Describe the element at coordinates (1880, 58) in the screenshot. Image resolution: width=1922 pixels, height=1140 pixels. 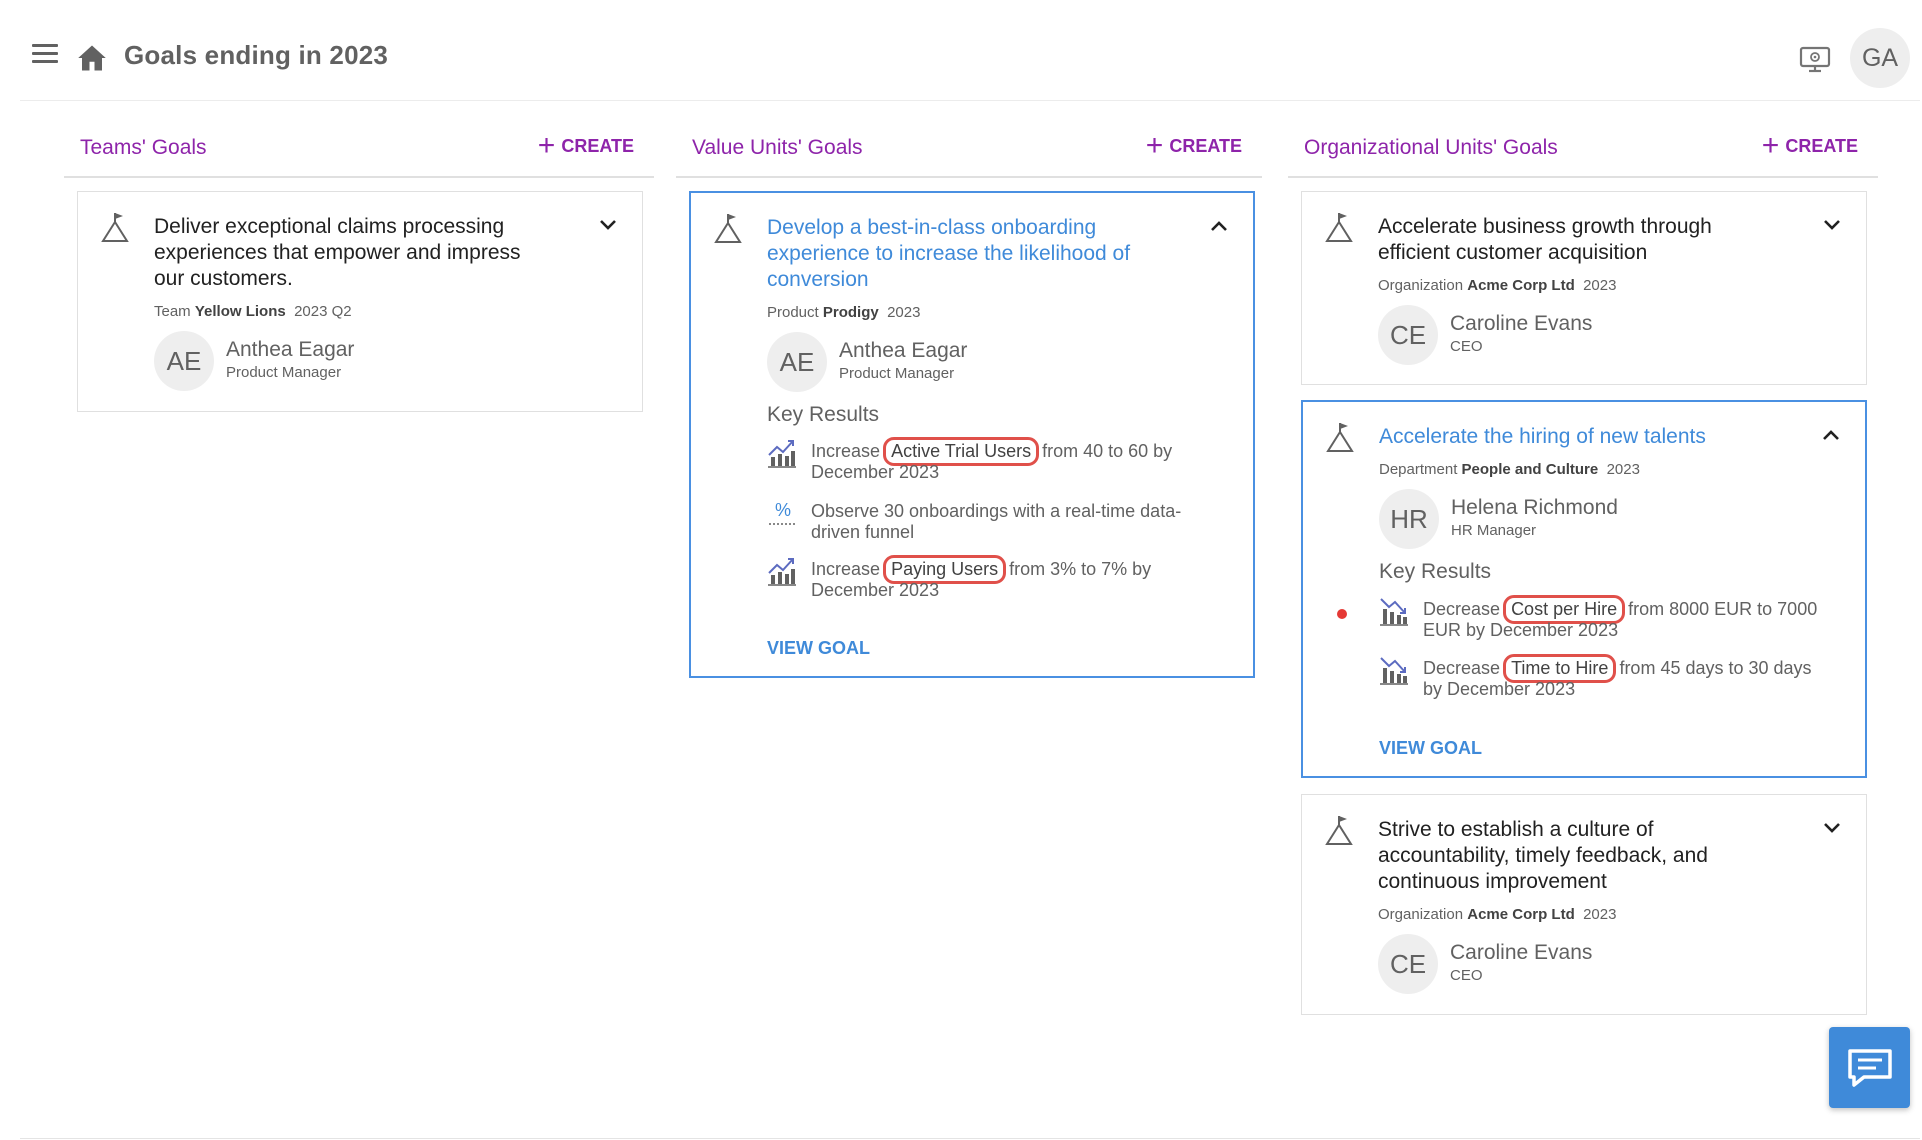
I see `user-avatar: GA` at that location.